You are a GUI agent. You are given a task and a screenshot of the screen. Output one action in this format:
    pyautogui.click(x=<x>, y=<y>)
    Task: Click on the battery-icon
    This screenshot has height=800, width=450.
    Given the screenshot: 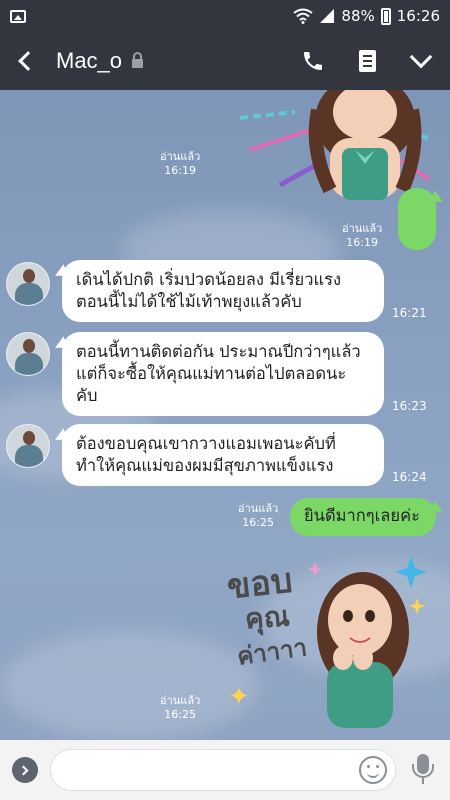 What is the action you would take?
    pyautogui.click(x=385, y=16)
    